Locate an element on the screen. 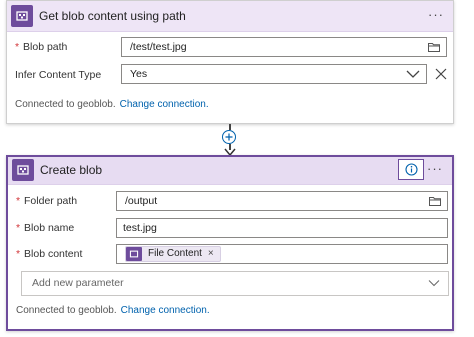 The height and width of the screenshot is (337, 474). add-parameter-placeholder: Add new parameter is located at coordinates (78, 283).